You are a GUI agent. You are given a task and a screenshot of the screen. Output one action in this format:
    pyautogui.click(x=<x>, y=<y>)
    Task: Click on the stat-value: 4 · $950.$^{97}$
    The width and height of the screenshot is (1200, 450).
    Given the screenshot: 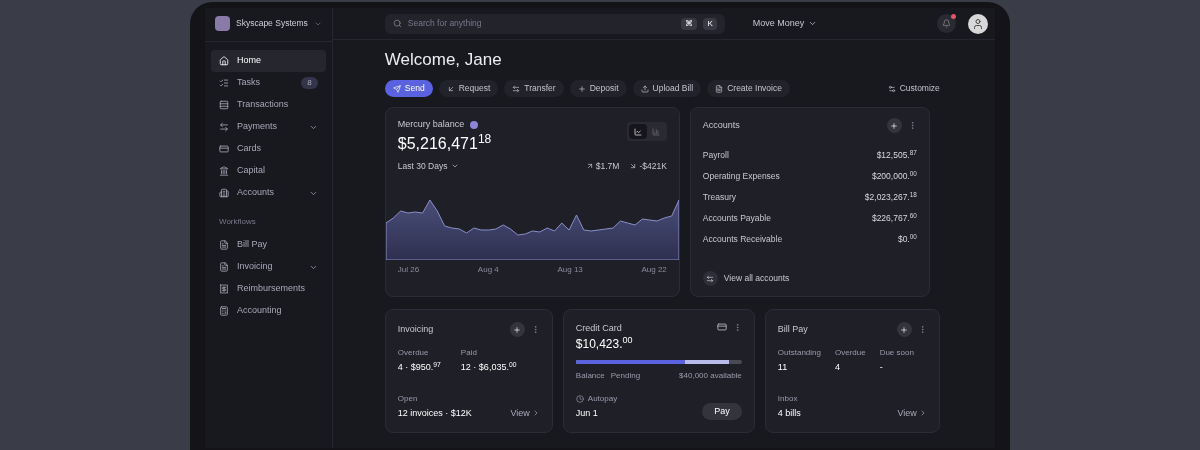 What is the action you would take?
    pyautogui.click(x=419, y=367)
    